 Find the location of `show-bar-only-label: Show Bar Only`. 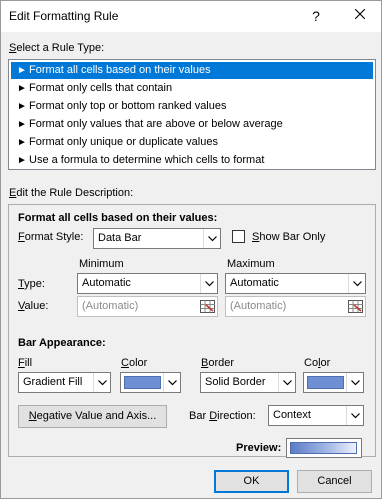

show-bar-only-label: Show Bar Only is located at coordinates (289, 237).